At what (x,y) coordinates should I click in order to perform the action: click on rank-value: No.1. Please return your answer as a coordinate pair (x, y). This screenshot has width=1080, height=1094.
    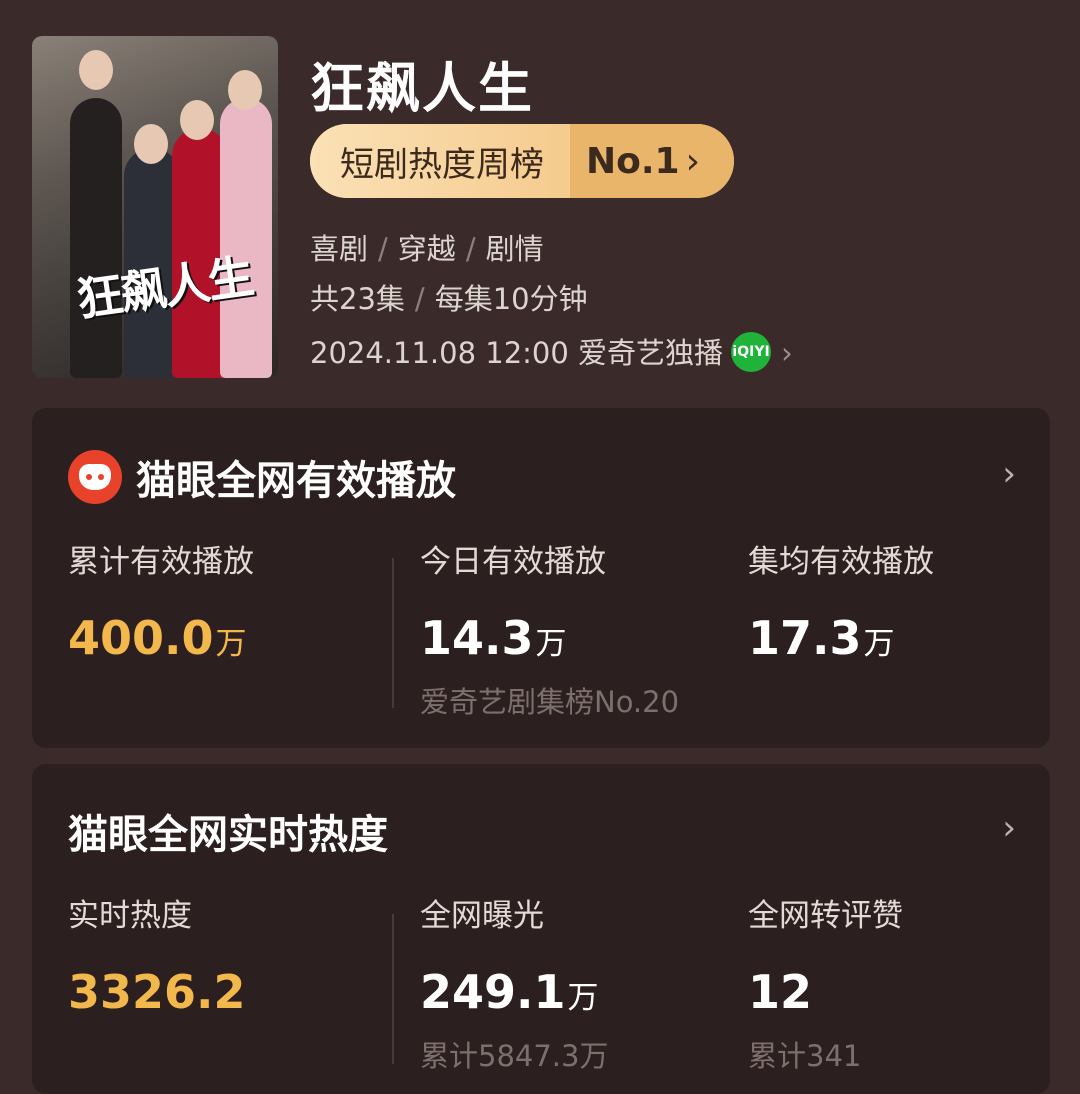
    Looking at the image, I should click on (633, 161).